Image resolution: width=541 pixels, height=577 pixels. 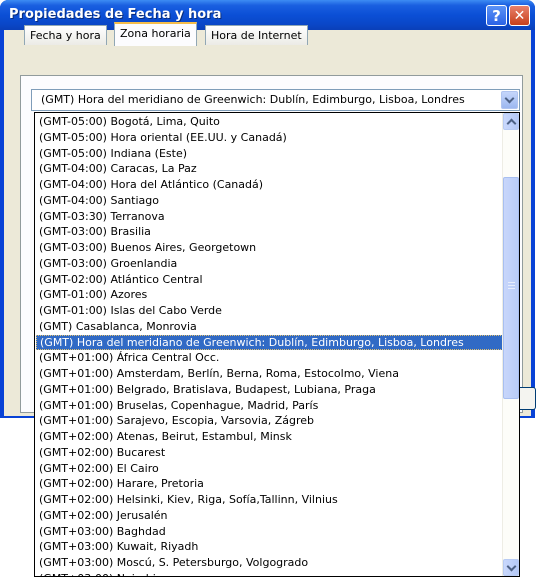 I want to click on tab-hora-de-internet: Hora de Internet, so click(x=256, y=35).